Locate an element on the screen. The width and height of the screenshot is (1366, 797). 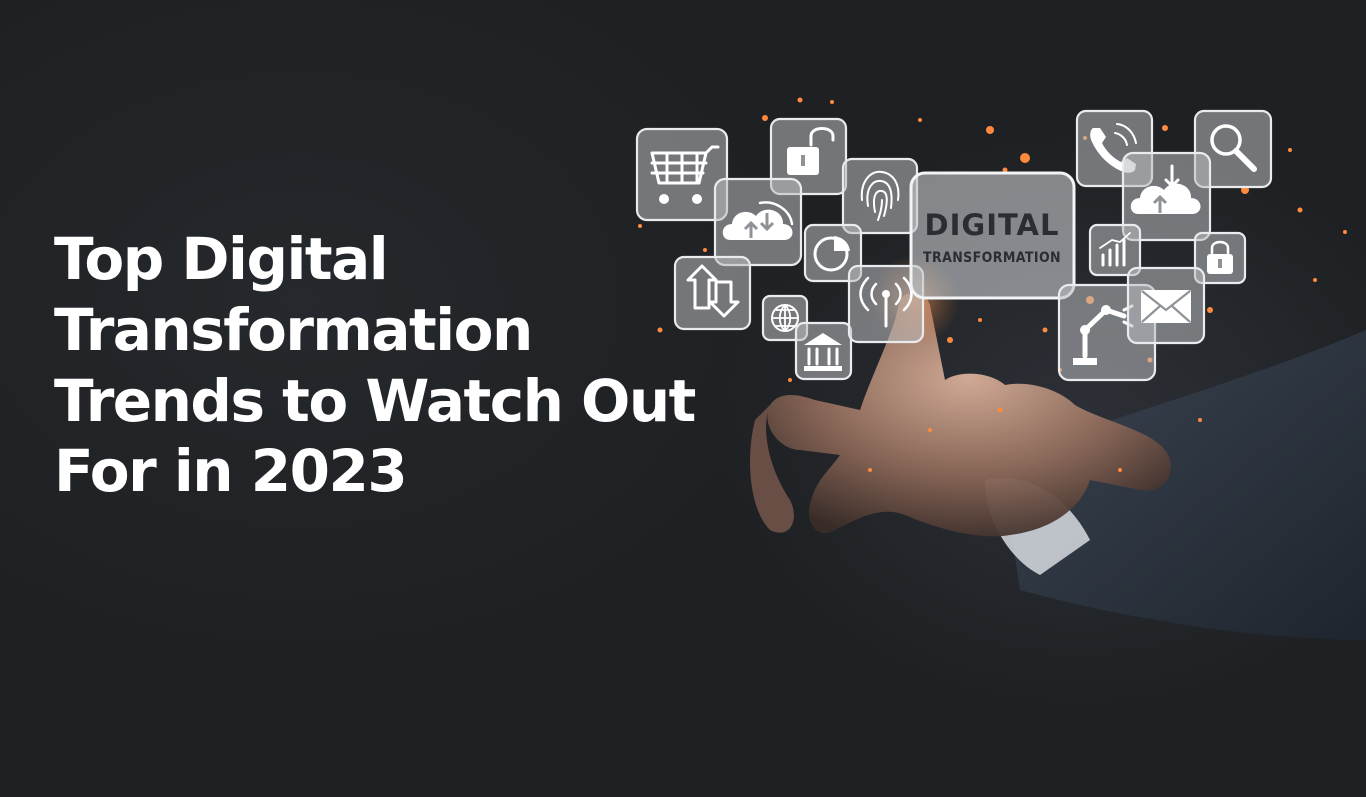
globe-icon is located at coordinates (785, 318).